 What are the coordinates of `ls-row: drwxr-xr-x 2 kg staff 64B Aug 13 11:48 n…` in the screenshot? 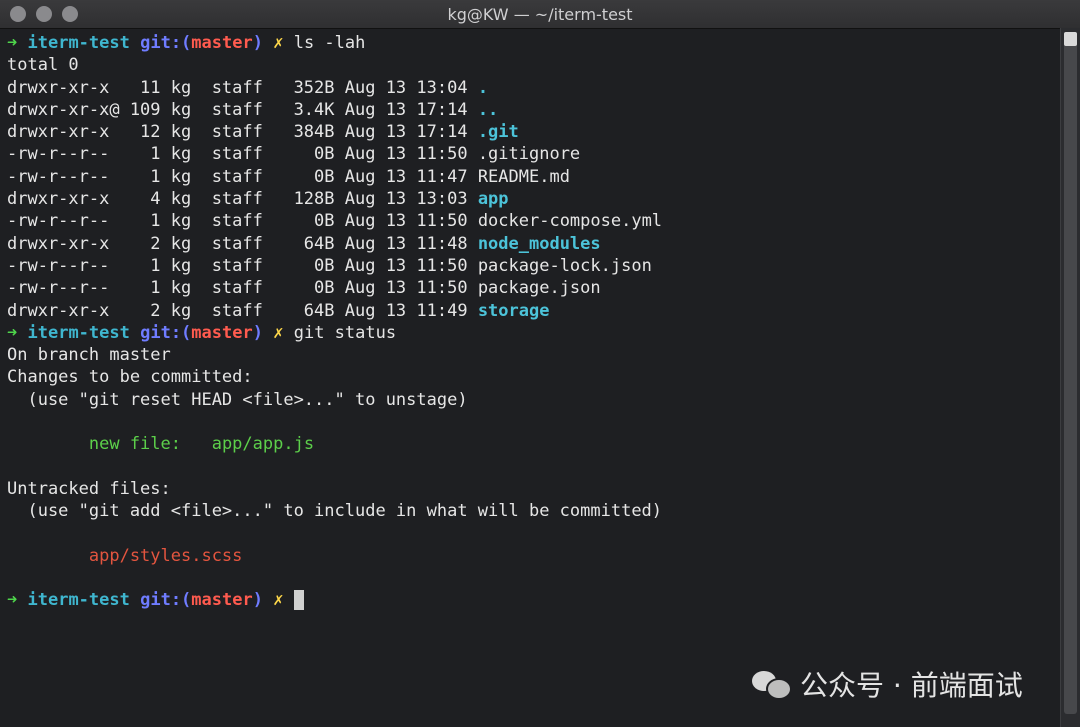 It's located at (532, 244).